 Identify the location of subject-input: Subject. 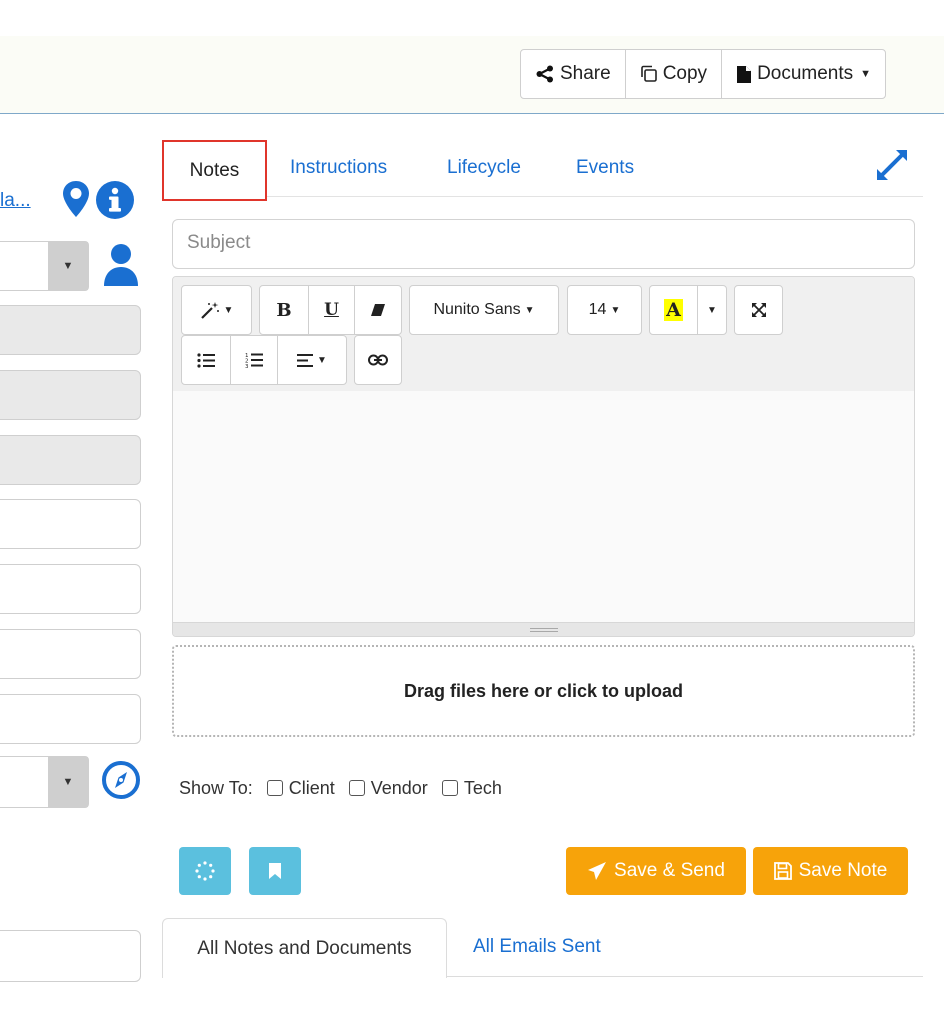
(543, 244).